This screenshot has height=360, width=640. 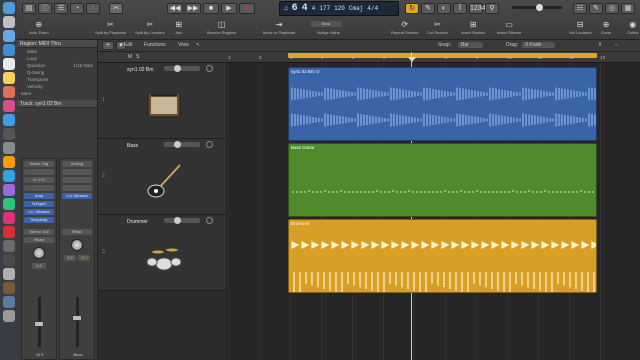 What do you see at coordinates (164, 105) in the screenshot?
I see `amp-icon` at bounding box center [164, 105].